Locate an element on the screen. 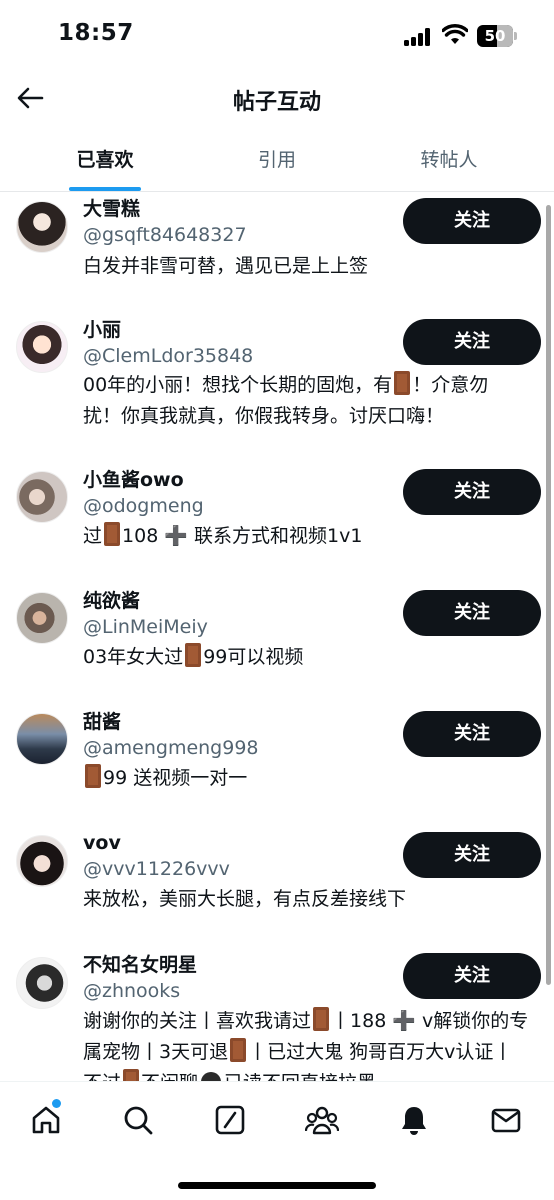 Image resolution: width=554 pixels, height=1200 pixels. bio-text: 扰！你真我就真，你假我转身。讨厌口嗨！ is located at coordinates (264, 416).